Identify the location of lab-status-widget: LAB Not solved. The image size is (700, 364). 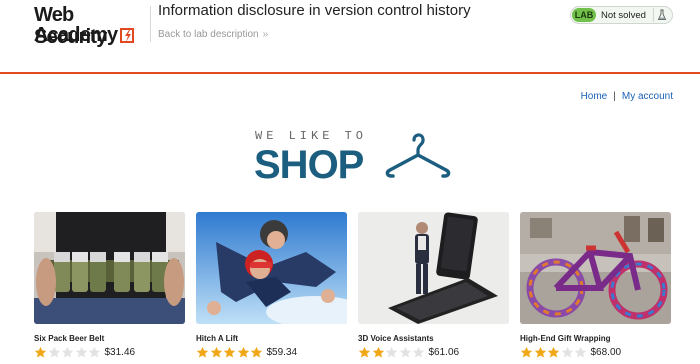
(621, 15).